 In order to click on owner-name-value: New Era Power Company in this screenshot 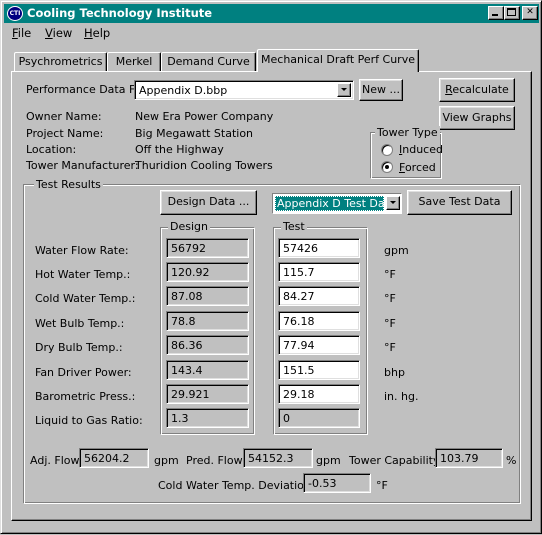, I will do `click(204, 116)`.